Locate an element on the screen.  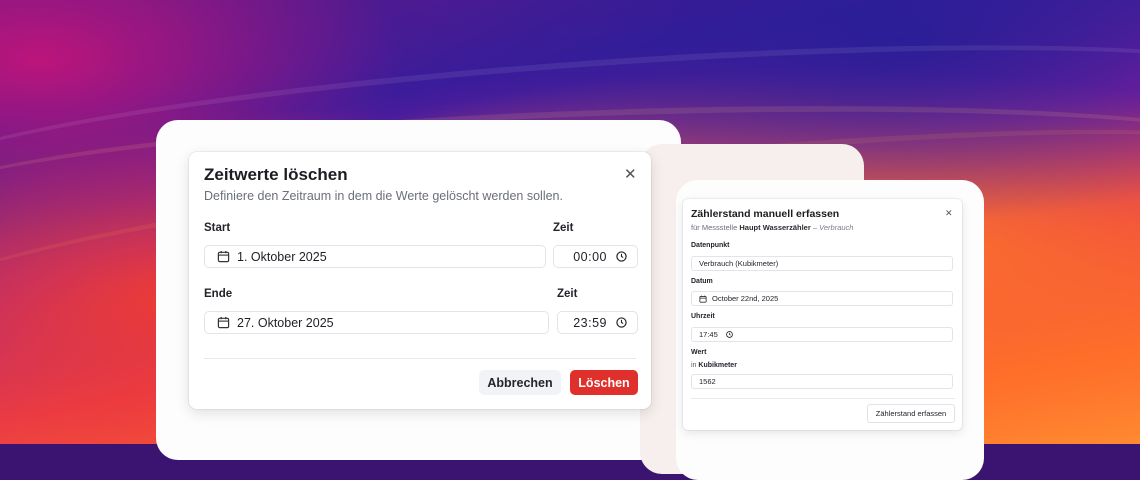
value-label: Wert is located at coordinates (699, 352).